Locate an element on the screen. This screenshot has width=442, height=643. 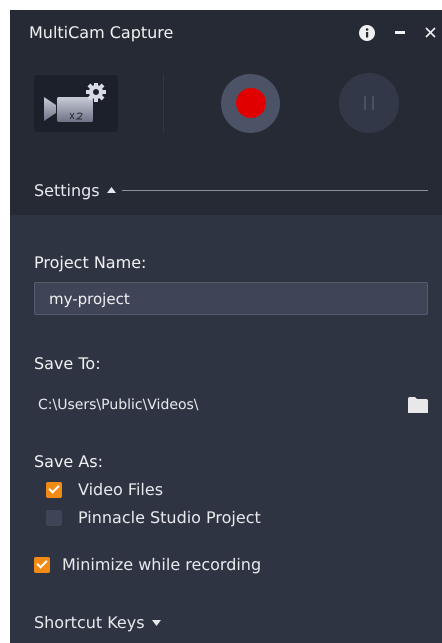
info-icon is located at coordinates (367, 32).